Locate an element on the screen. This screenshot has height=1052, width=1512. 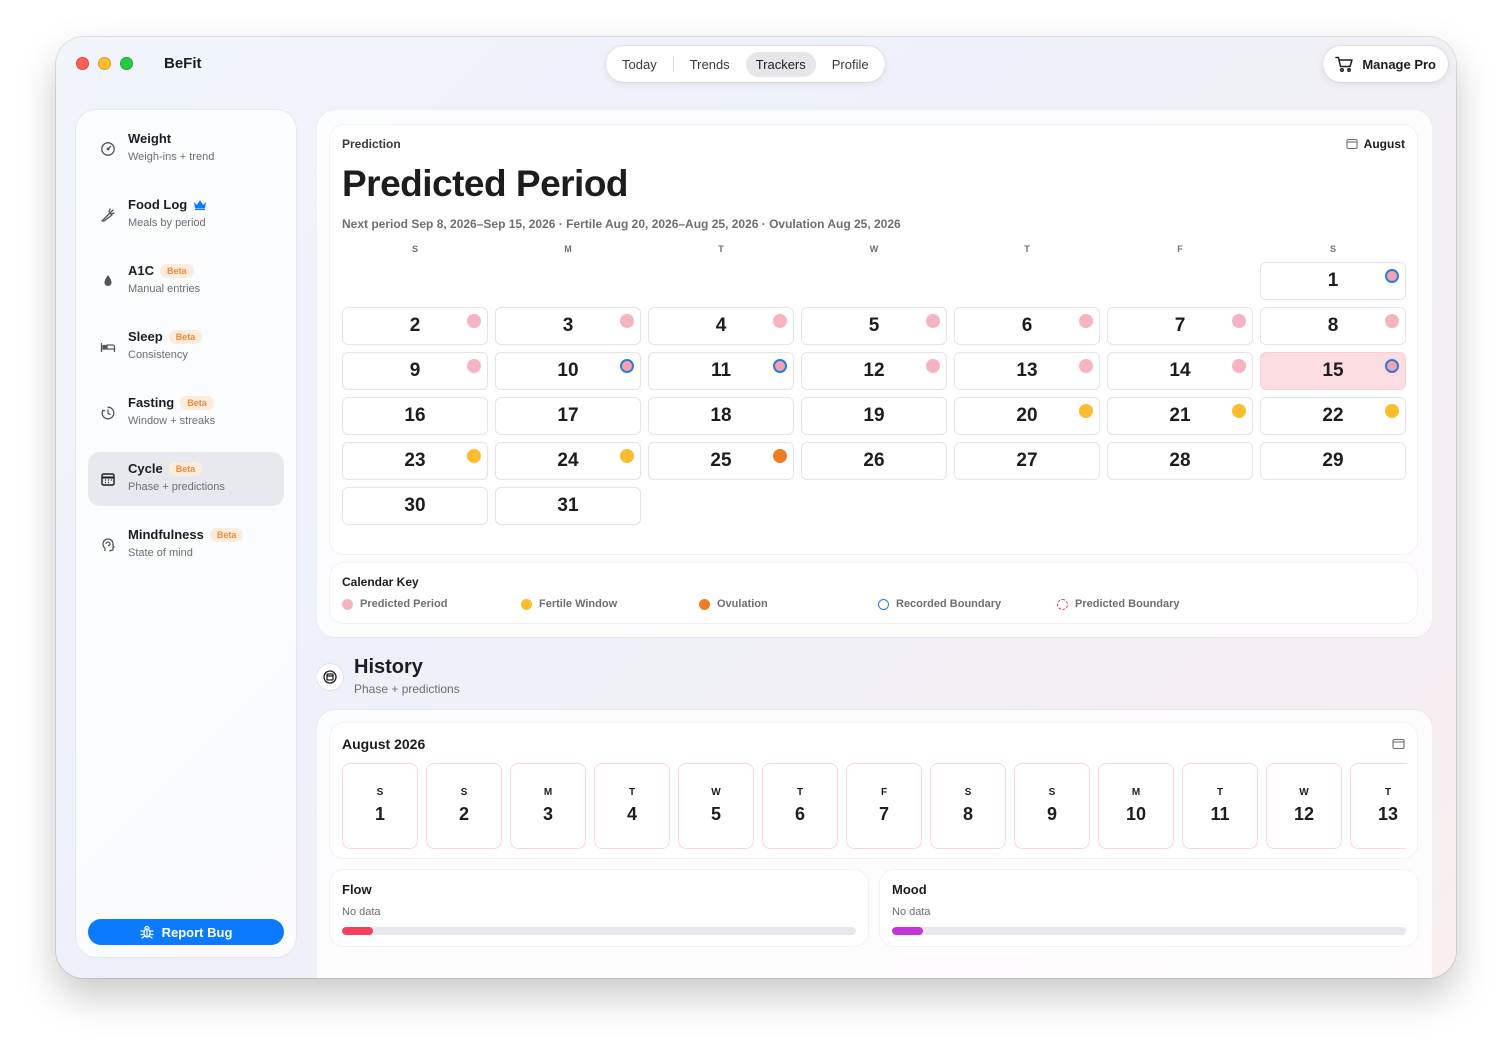
calendar-day-number: 11 is located at coordinates (721, 370).